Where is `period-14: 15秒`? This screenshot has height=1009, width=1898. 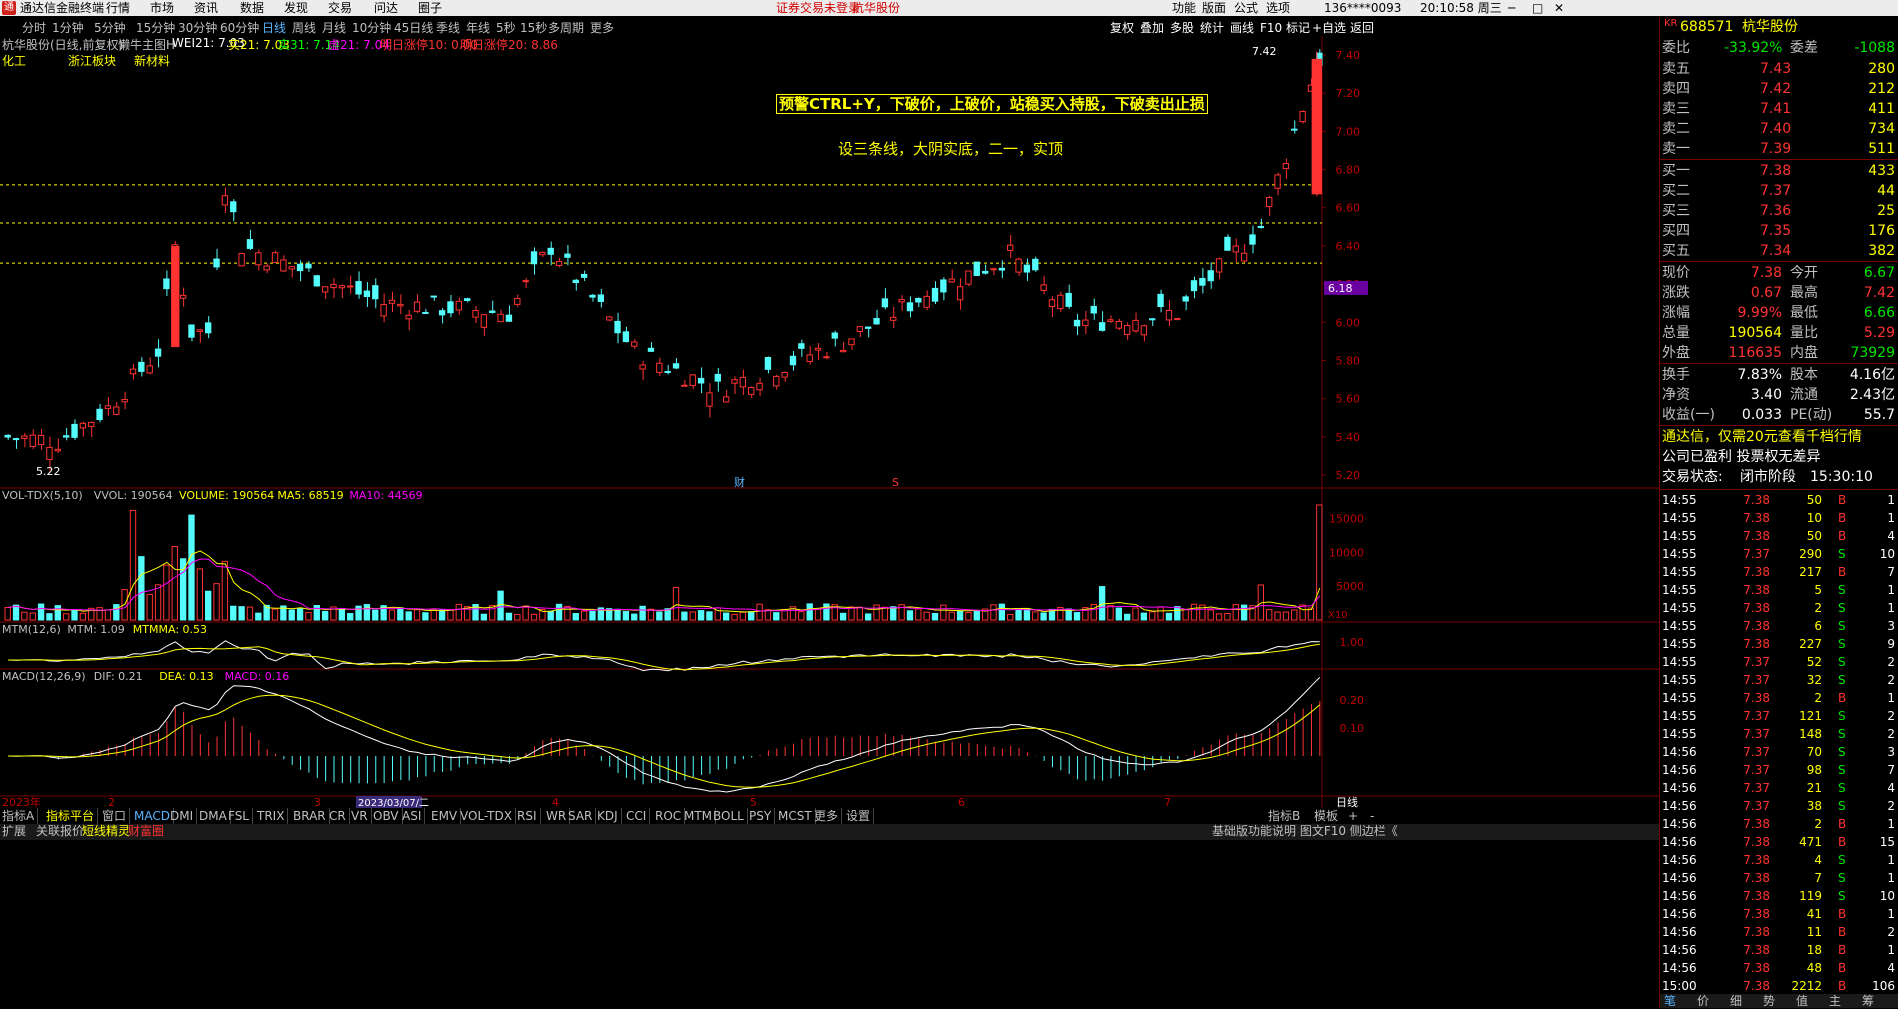
period-14: 15秒 is located at coordinates (533, 28).